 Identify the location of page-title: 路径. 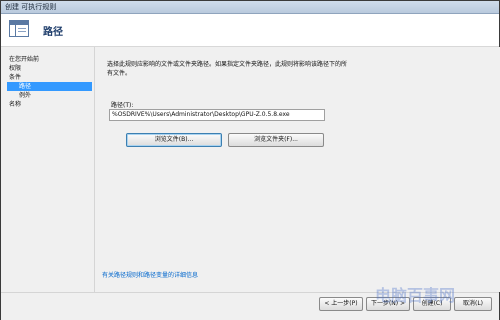
(53, 32).